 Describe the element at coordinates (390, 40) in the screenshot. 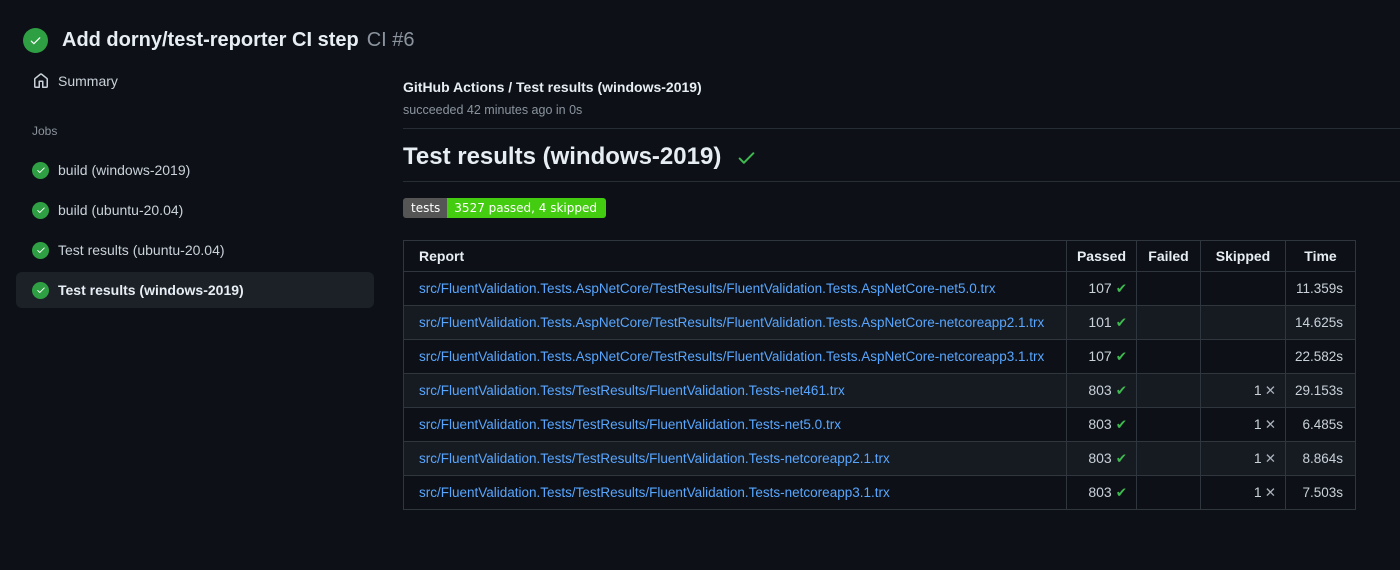

I see `run-number: CI #6` at that location.